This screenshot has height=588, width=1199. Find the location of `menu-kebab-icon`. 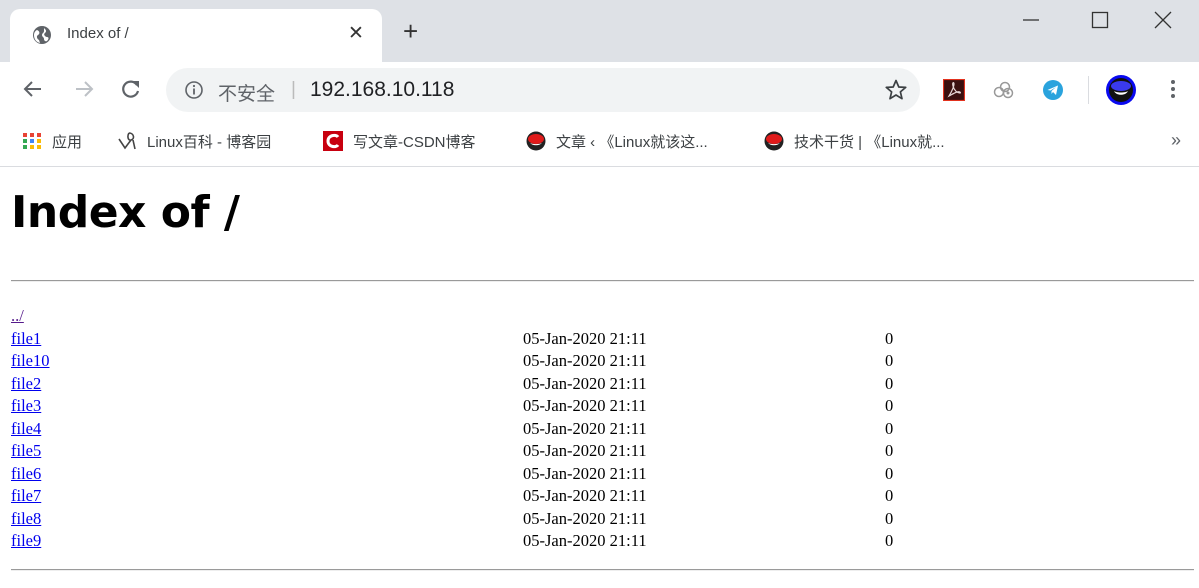

menu-kebab-icon is located at coordinates (1173, 89).